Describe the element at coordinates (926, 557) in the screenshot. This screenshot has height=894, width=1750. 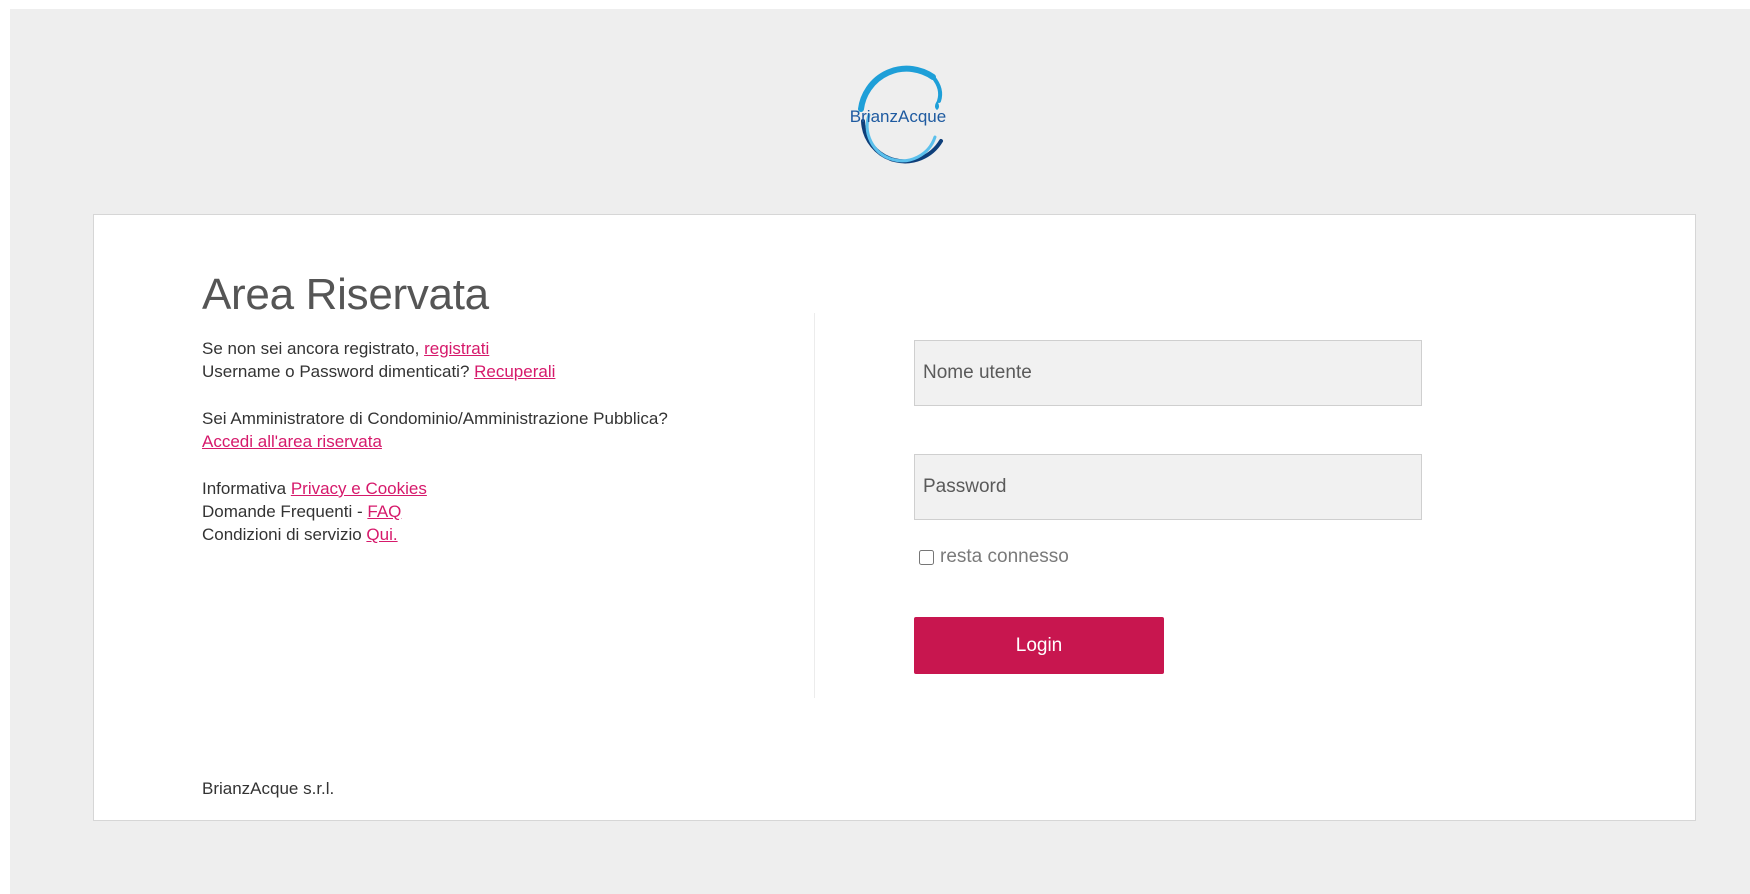
I see `remember-me-checkbox` at that location.